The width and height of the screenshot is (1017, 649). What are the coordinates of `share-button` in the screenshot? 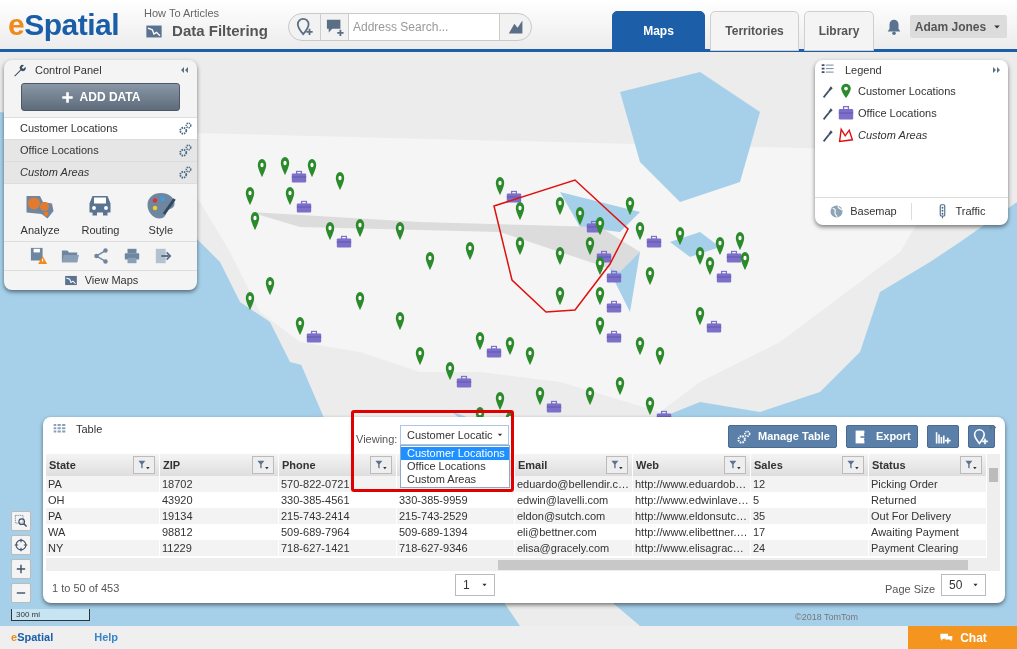 It's located at (100, 255).